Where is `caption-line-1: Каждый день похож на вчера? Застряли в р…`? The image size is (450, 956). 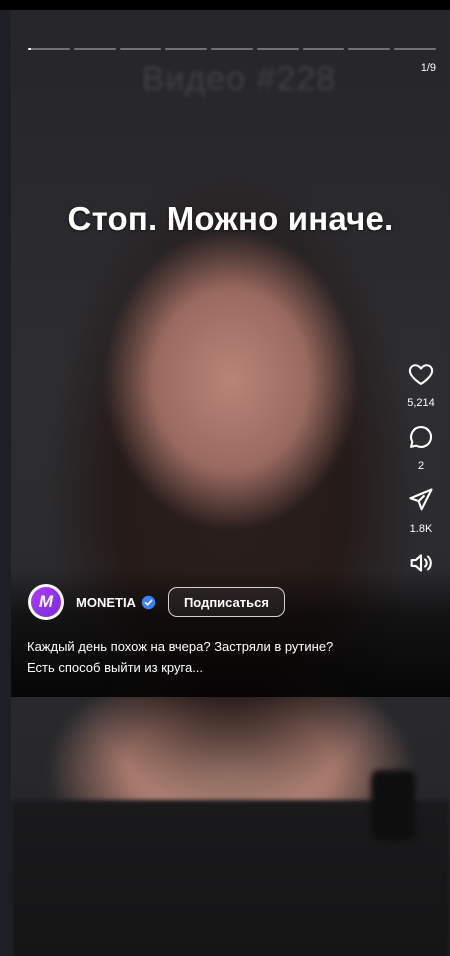 caption-line-1: Каждый день похож на вчера? Застряли в р… is located at coordinates (180, 646).